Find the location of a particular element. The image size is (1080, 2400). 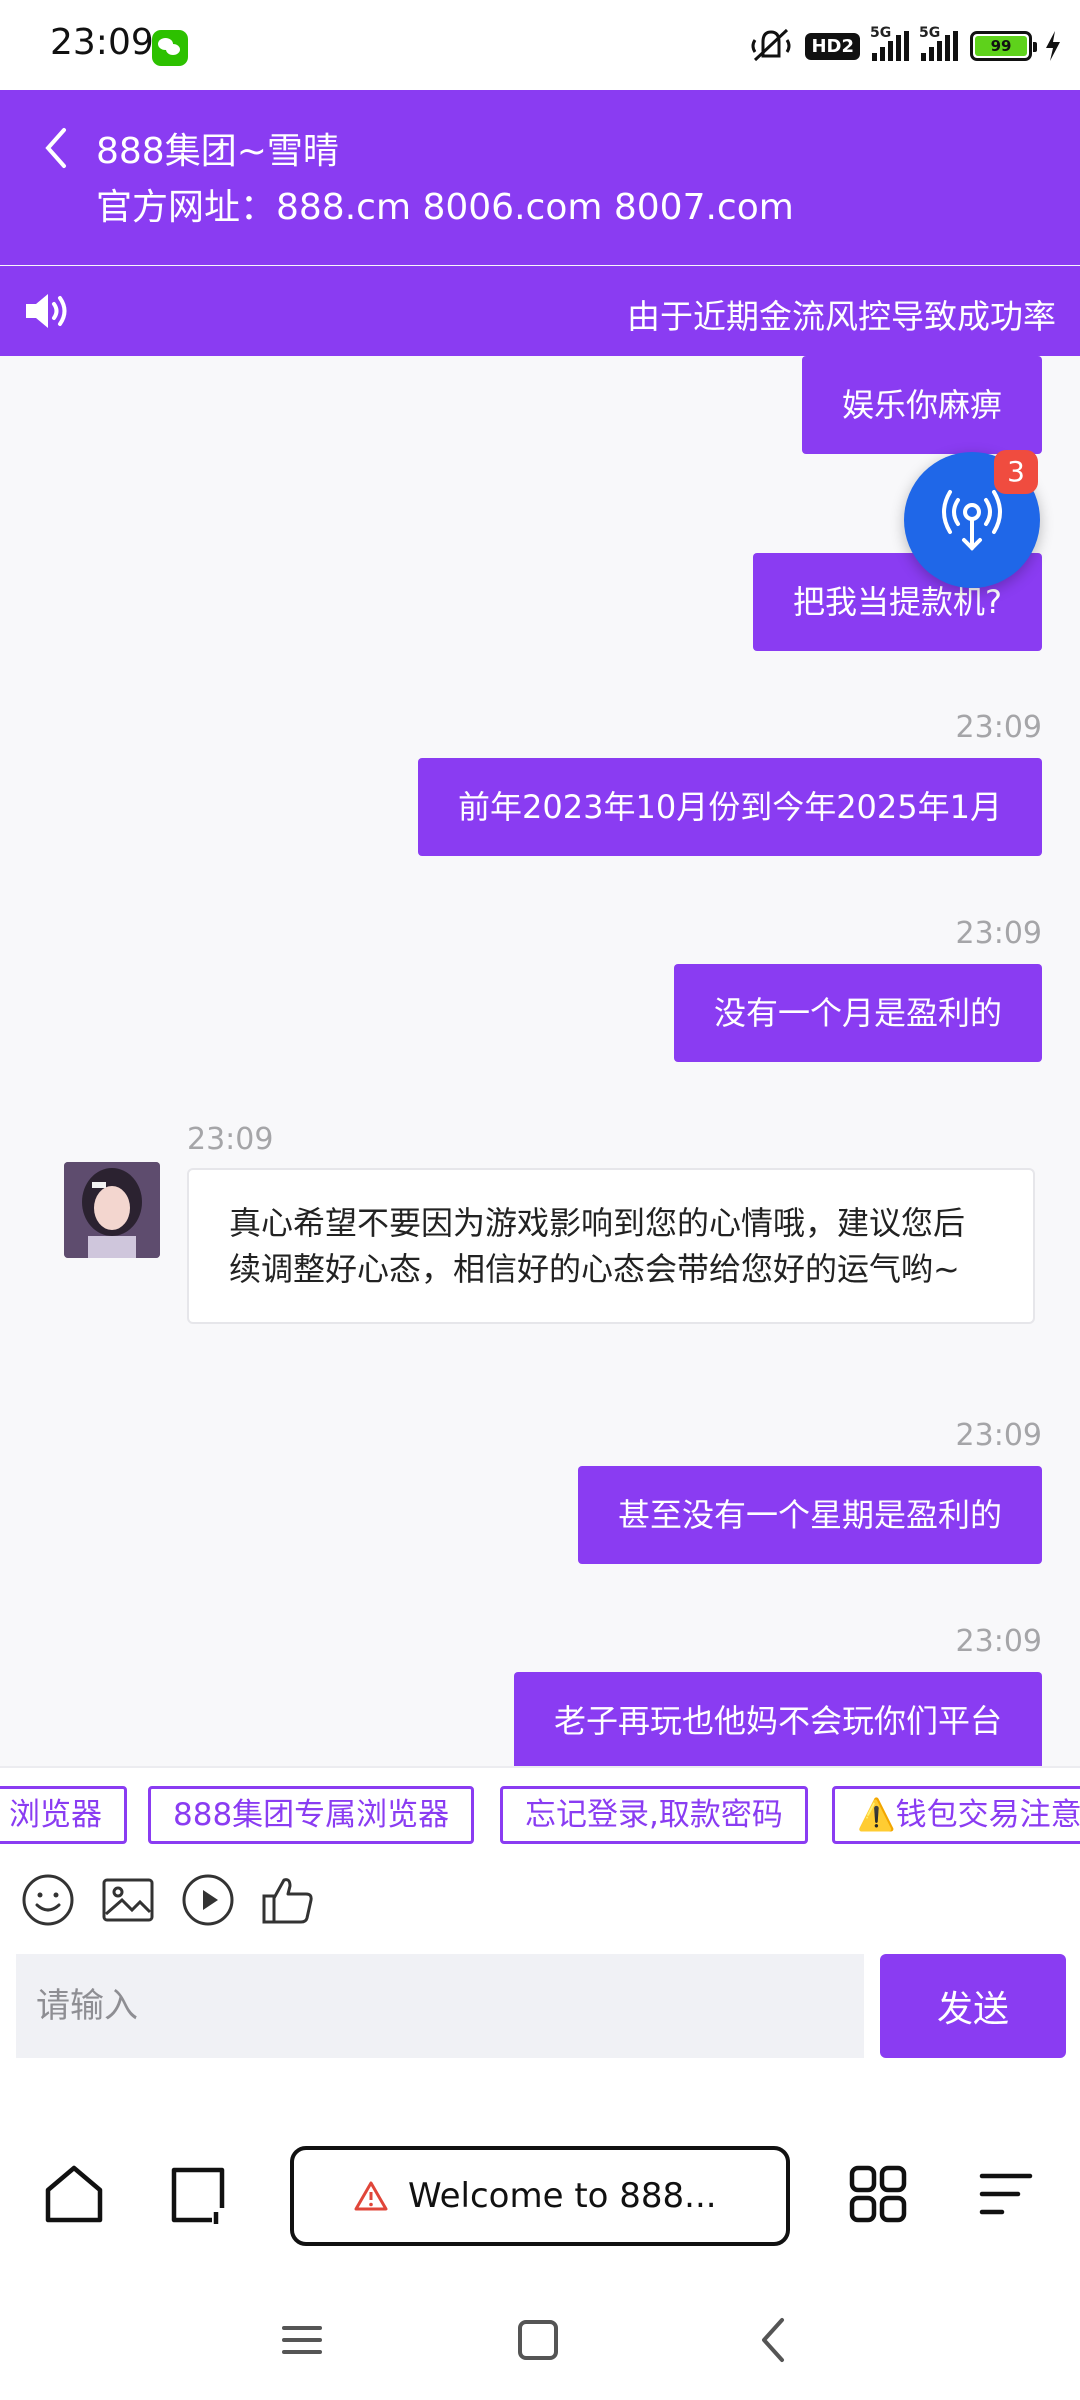

hd-voice-badge: HD2 is located at coordinates (832, 46).